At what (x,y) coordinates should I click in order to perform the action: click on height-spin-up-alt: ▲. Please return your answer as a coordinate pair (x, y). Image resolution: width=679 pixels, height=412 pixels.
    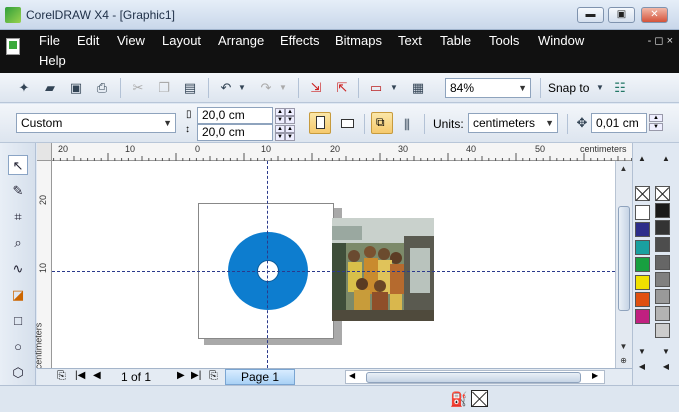
    Looking at the image, I should click on (290, 129).